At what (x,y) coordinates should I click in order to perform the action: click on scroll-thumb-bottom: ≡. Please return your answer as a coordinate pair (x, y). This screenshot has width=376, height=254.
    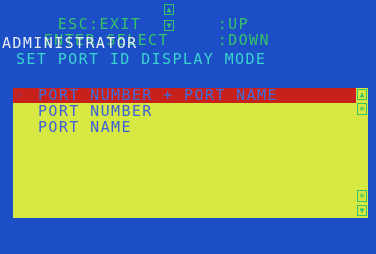
    Looking at the image, I should click on (362, 196).